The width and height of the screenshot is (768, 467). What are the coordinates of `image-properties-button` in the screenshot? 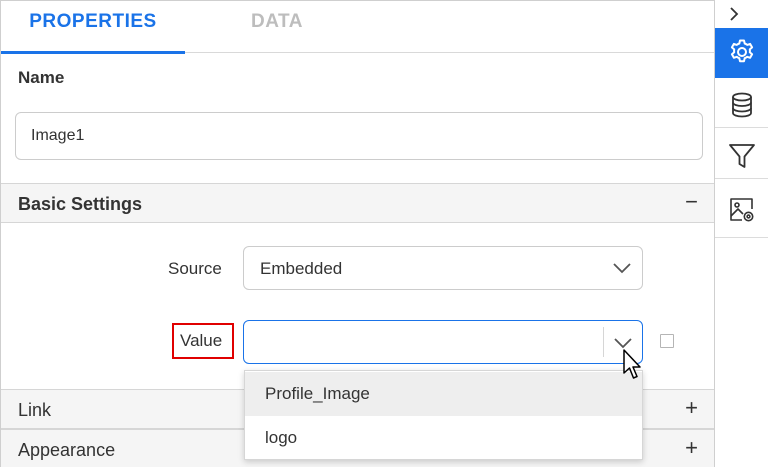 It's located at (741, 210).